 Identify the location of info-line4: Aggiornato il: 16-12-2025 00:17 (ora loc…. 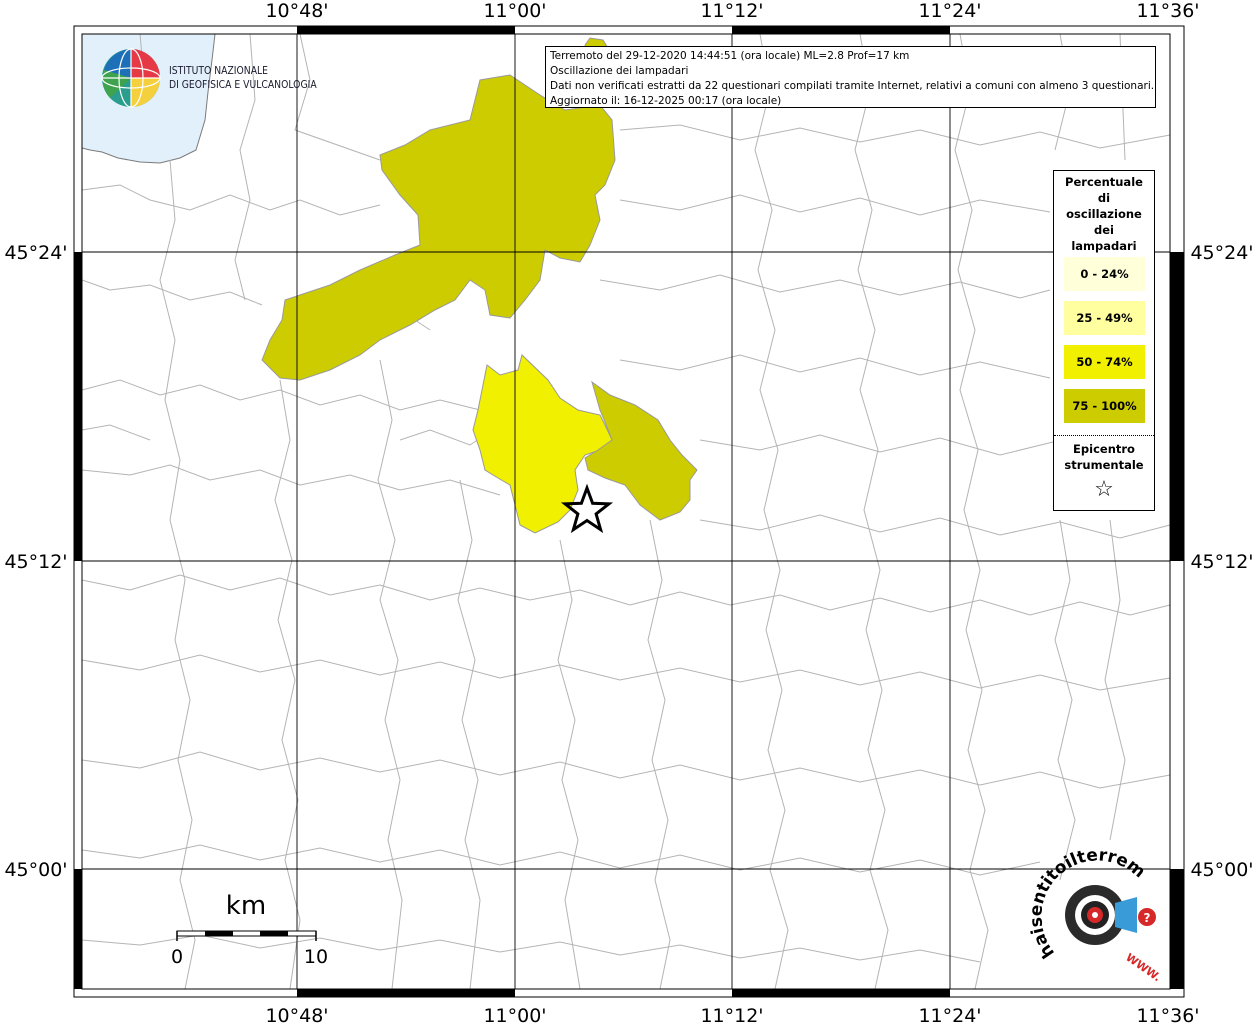
(666, 101).